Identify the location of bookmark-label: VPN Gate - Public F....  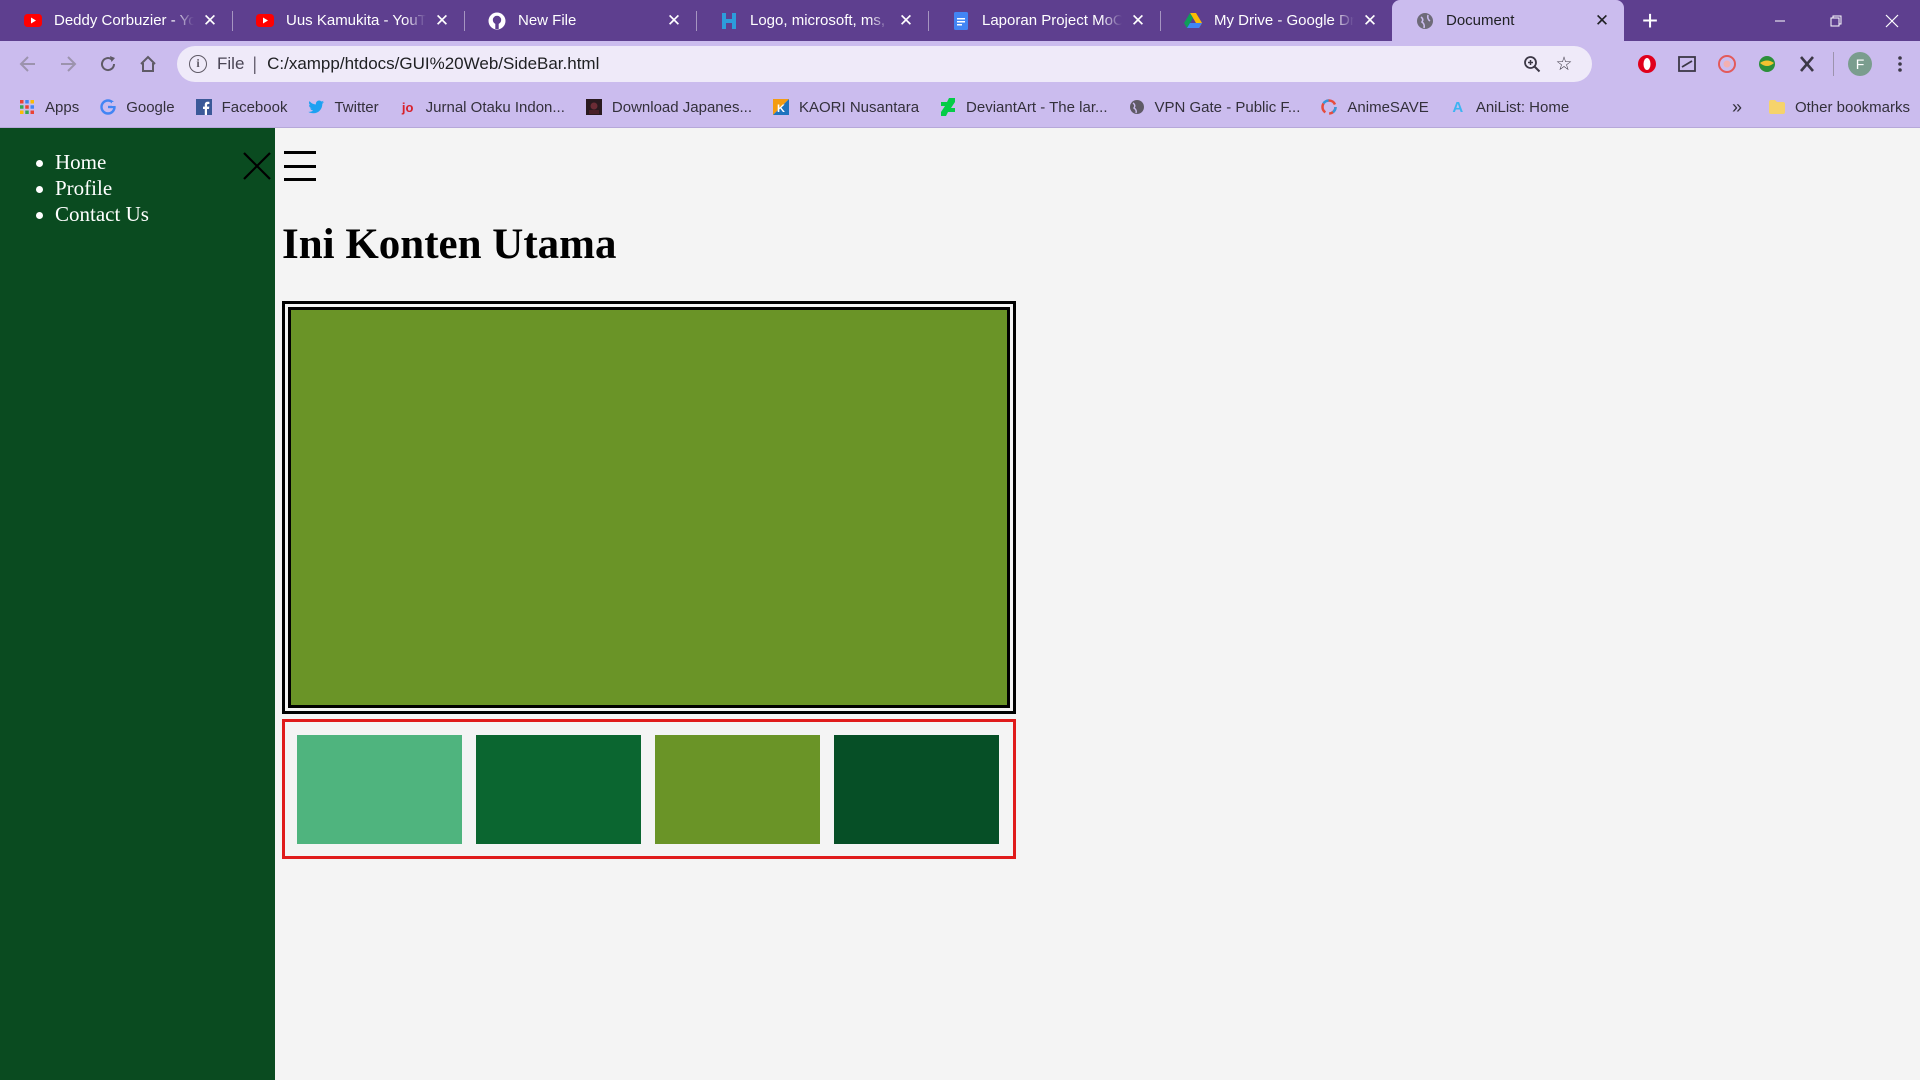
(1227, 107).